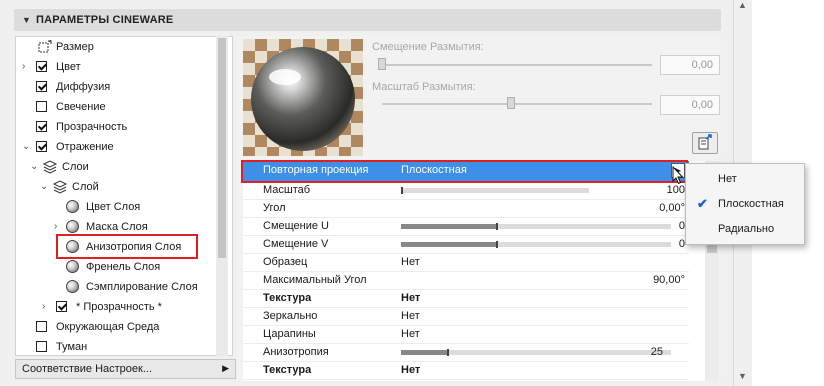 This screenshot has width=824, height=386. What do you see at coordinates (26, 20) in the screenshot?
I see `collapse-triangle-icon: ▼` at bounding box center [26, 20].